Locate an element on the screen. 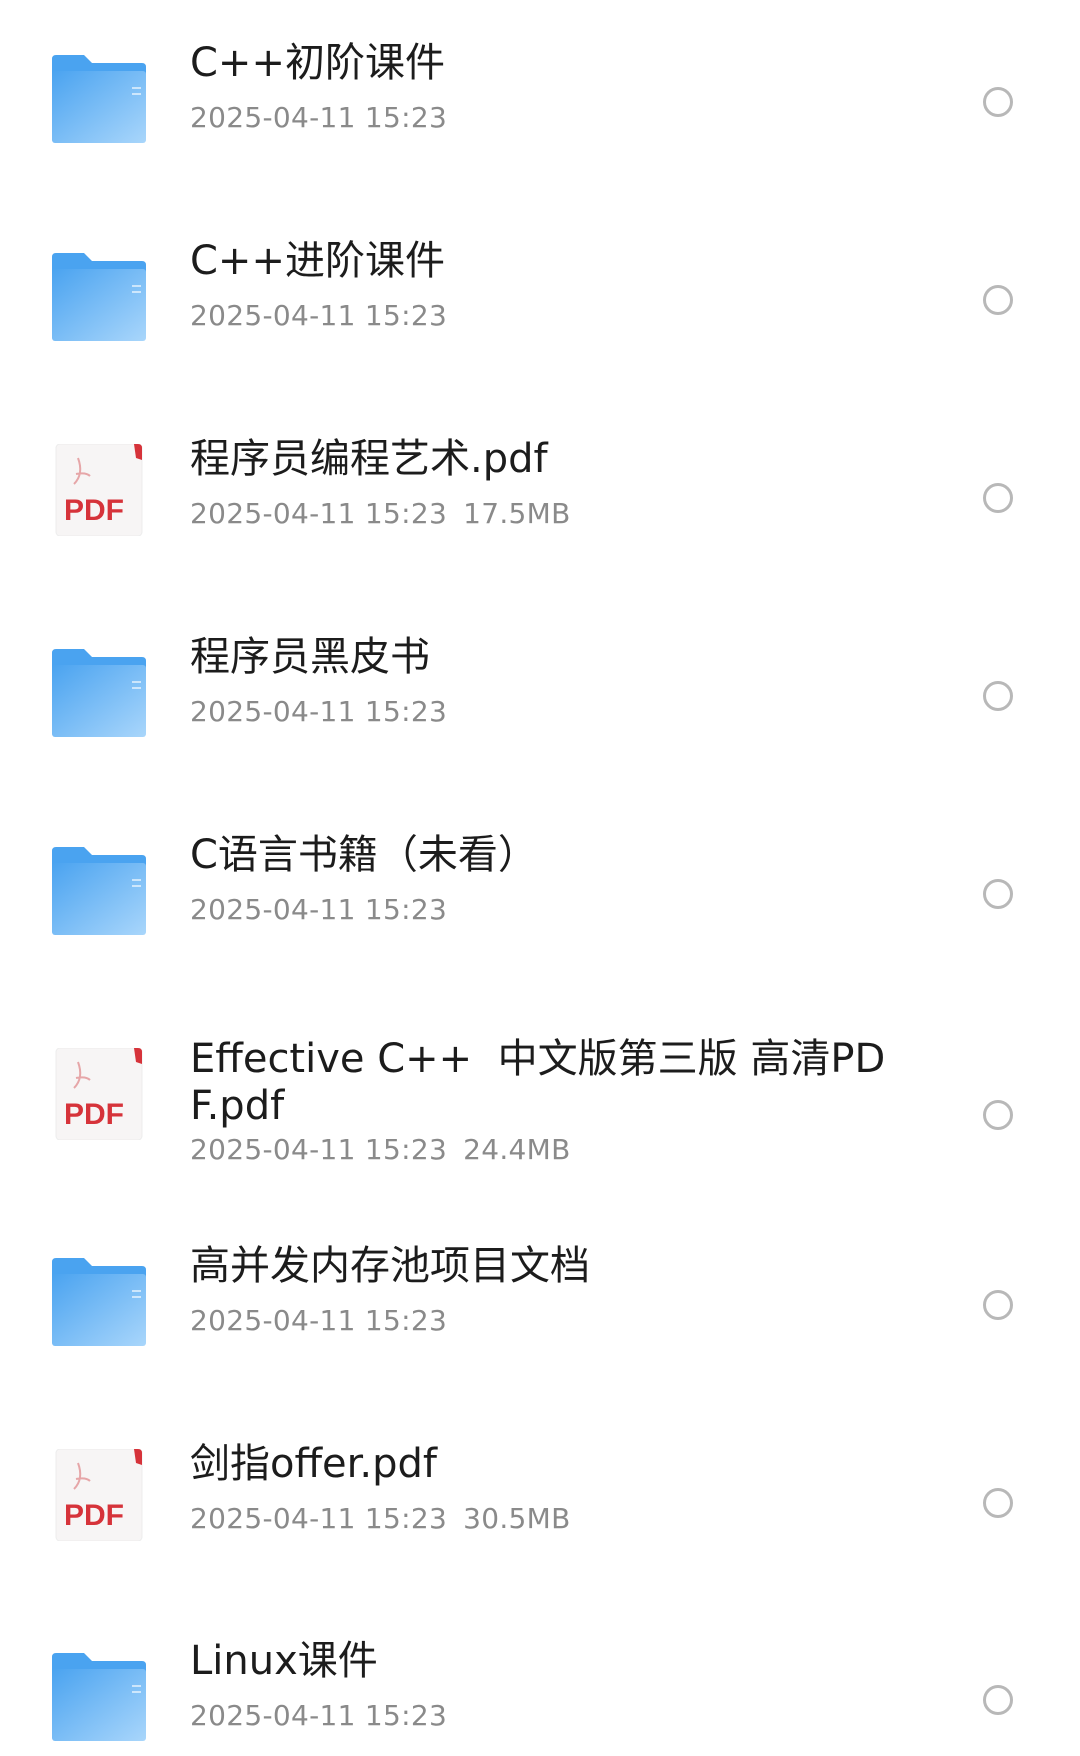  file-row: C++进阶课件 2025-04-11 15:23 is located at coordinates (540, 296).